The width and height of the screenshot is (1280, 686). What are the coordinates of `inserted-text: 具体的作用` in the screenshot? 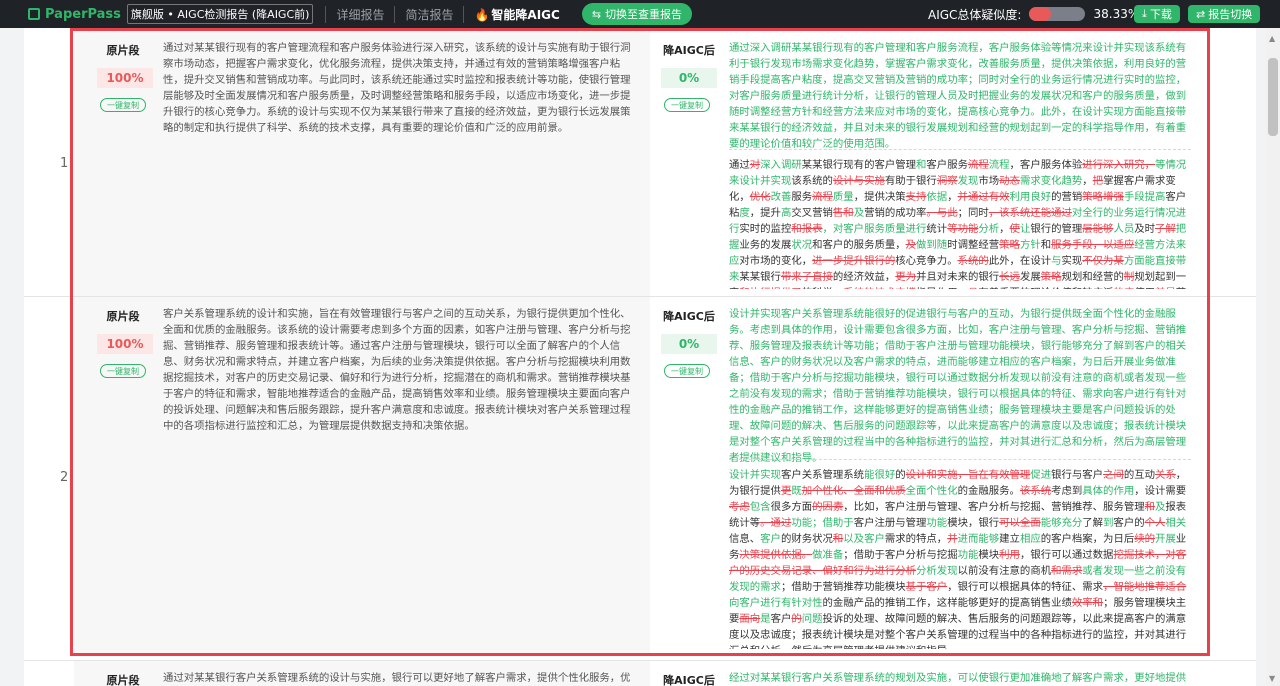 It's located at (1108, 491).